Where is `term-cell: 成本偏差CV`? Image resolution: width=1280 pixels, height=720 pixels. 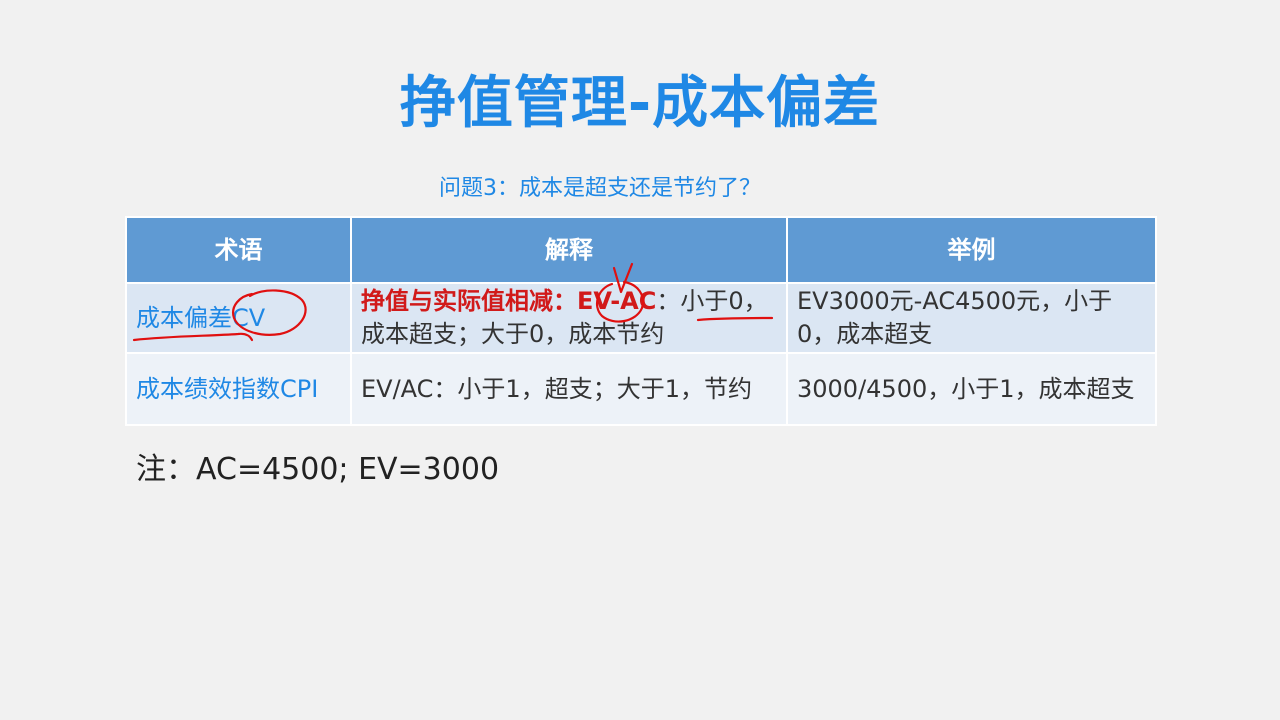 term-cell: 成本偏差CV is located at coordinates (238, 318).